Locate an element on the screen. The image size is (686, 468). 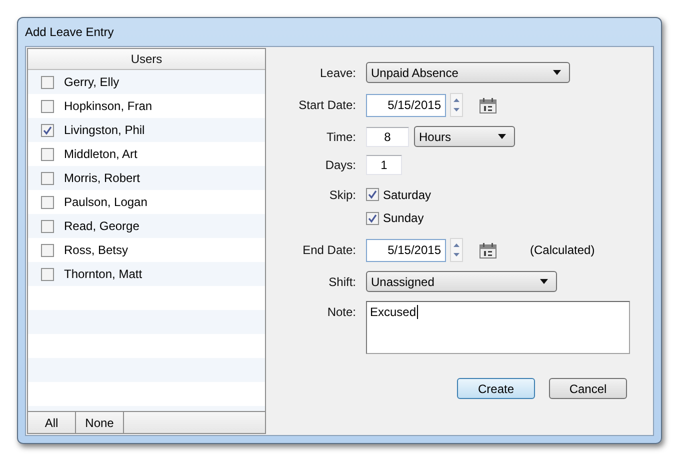
cancel-button: Cancel is located at coordinates (588, 388).